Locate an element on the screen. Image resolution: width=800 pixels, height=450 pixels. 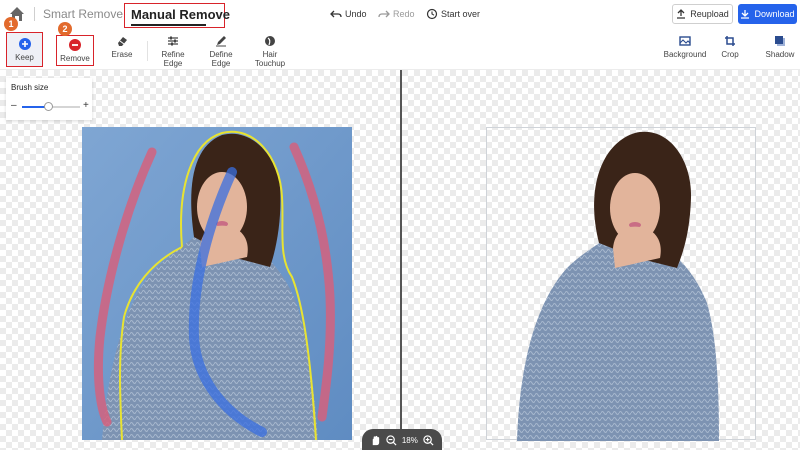
tab-smart-remove: Smart Remove is located at coordinates (83, 14).